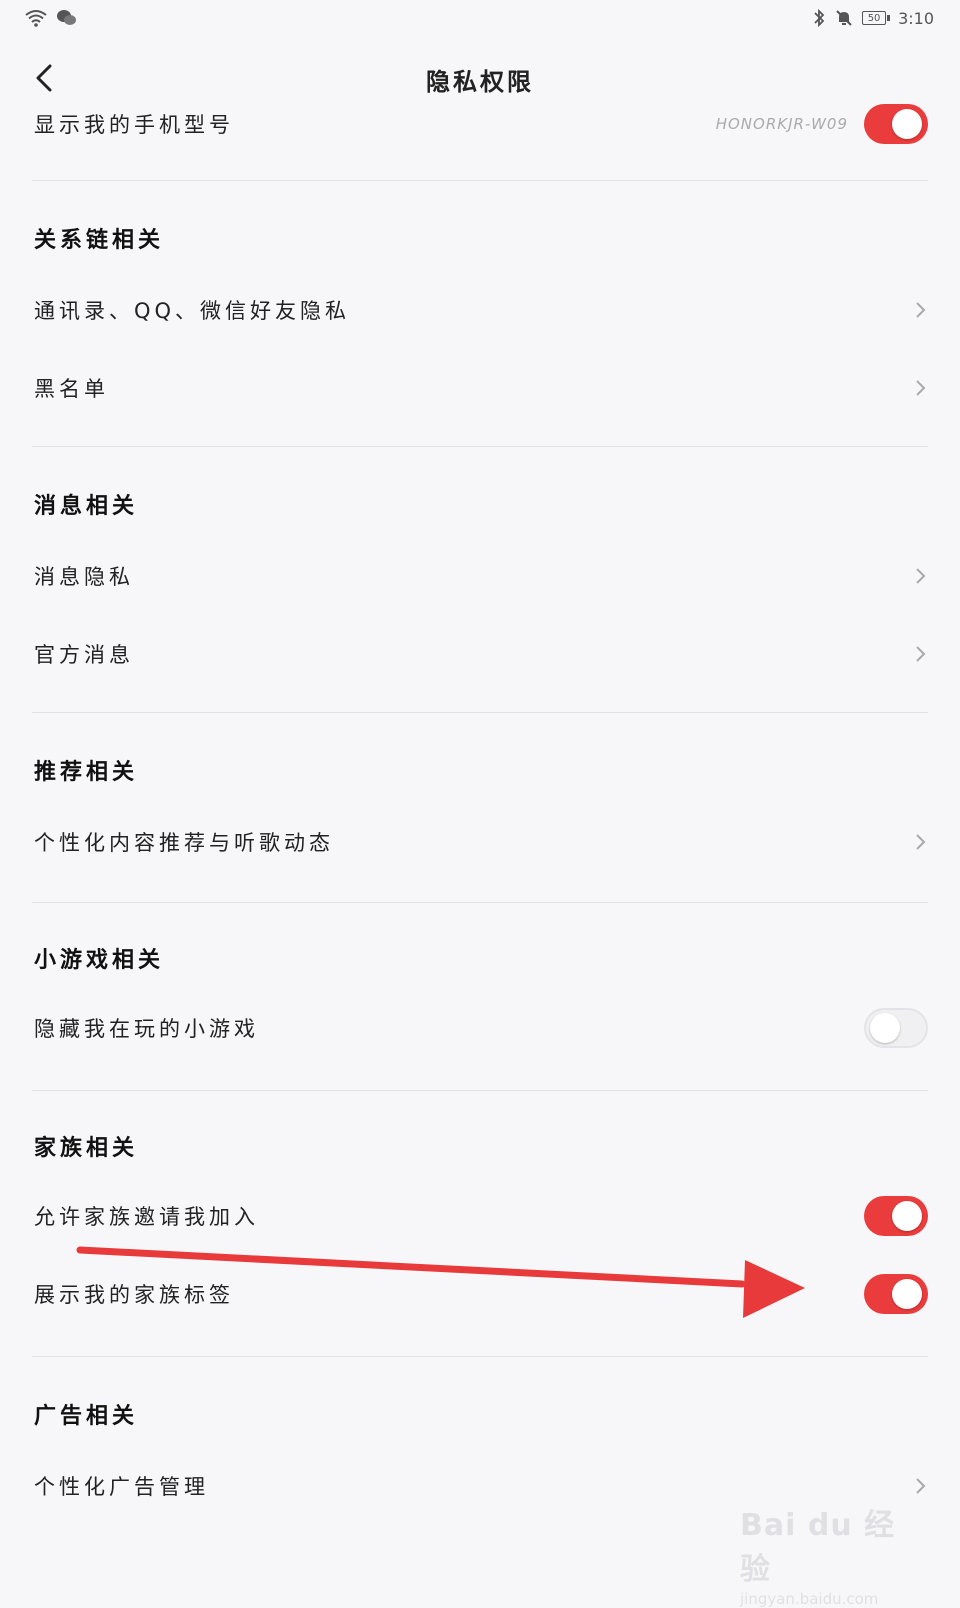 This screenshot has height=1608, width=960. What do you see at coordinates (480, 20) in the screenshot?
I see `status-bar: 50 3:10` at bounding box center [480, 20].